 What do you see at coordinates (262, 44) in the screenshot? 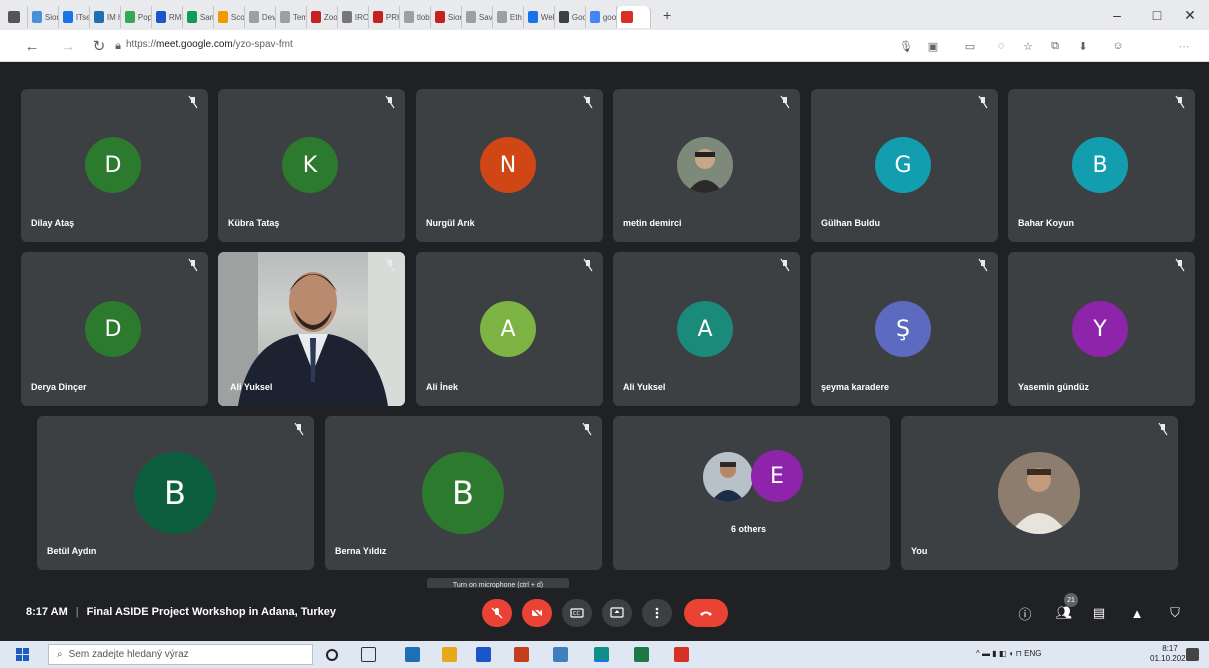
I see `url-path: /yzo-spav-fmt` at bounding box center [262, 44].